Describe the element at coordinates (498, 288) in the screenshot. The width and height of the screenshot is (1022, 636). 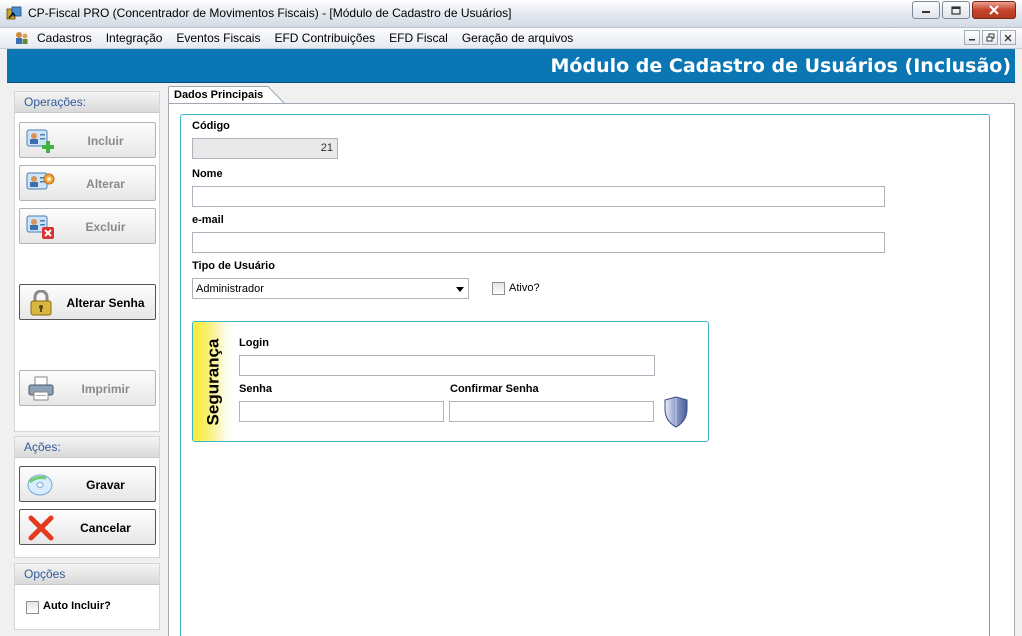
I see `ativo-checkbox` at that location.